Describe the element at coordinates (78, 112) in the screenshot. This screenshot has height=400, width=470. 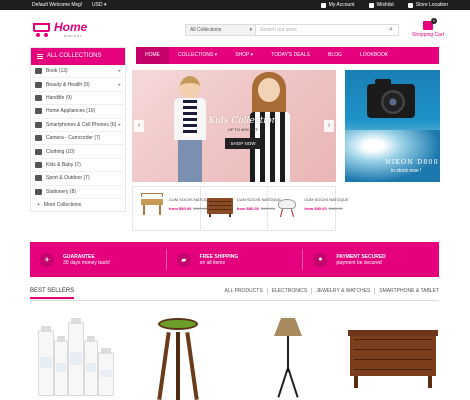
I see `sidebar-item-home-appliances: Home Appliances (10)` at that location.